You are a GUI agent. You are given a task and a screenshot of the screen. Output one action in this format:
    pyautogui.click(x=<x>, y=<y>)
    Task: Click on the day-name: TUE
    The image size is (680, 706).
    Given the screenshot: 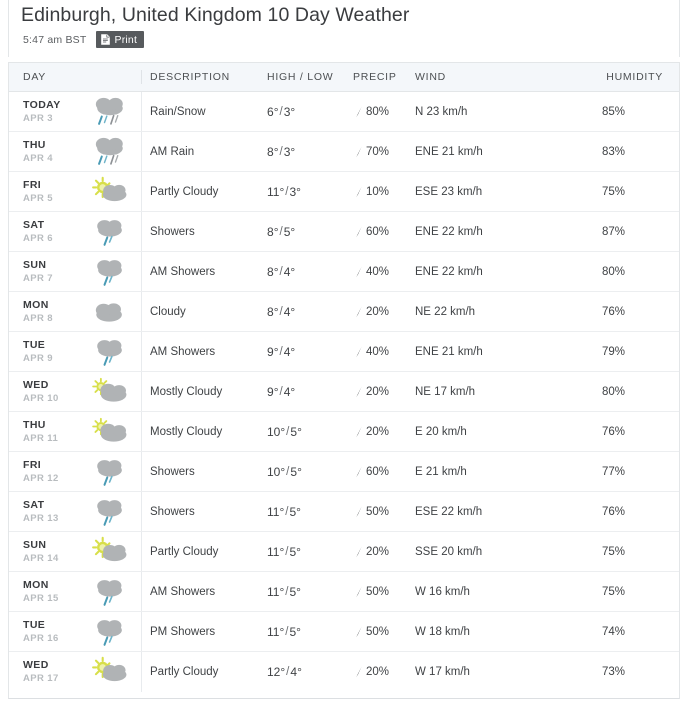 What is the action you would take?
    pyautogui.click(x=34, y=624)
    